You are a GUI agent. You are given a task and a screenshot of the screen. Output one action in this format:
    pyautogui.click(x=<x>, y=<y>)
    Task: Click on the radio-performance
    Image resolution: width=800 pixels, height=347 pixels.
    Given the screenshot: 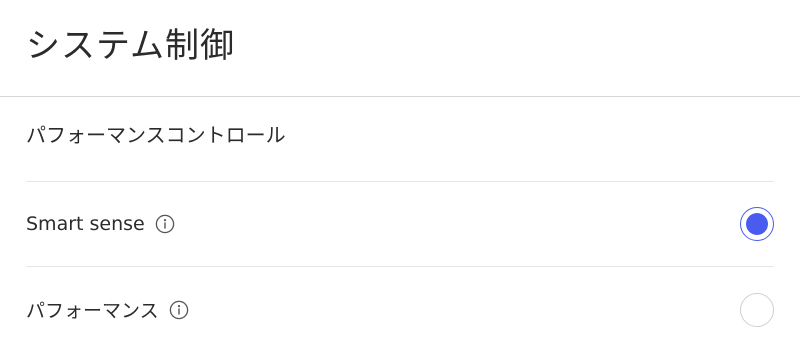 What is the action you would take?
    pyautogui.click(x=757, y=309)
    